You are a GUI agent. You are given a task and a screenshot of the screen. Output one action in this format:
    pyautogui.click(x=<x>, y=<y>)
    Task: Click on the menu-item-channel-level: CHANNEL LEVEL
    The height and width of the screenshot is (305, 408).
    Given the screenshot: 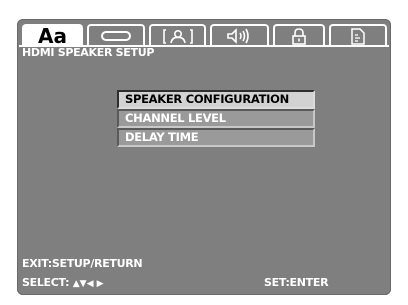 What is the action you would take?
    pyautogui.click(x=216, y=118)
    